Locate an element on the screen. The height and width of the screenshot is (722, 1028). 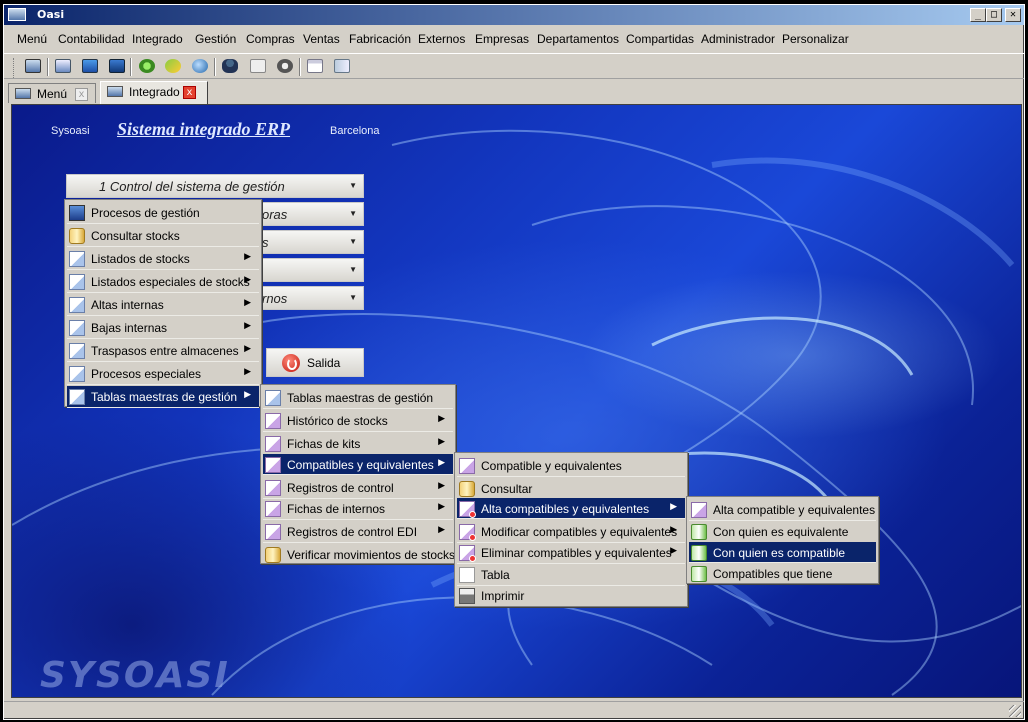
menu-item-compatibles-equivalentes: Compatibles y equivalentes ▶ is located at coordinates (358, 464).